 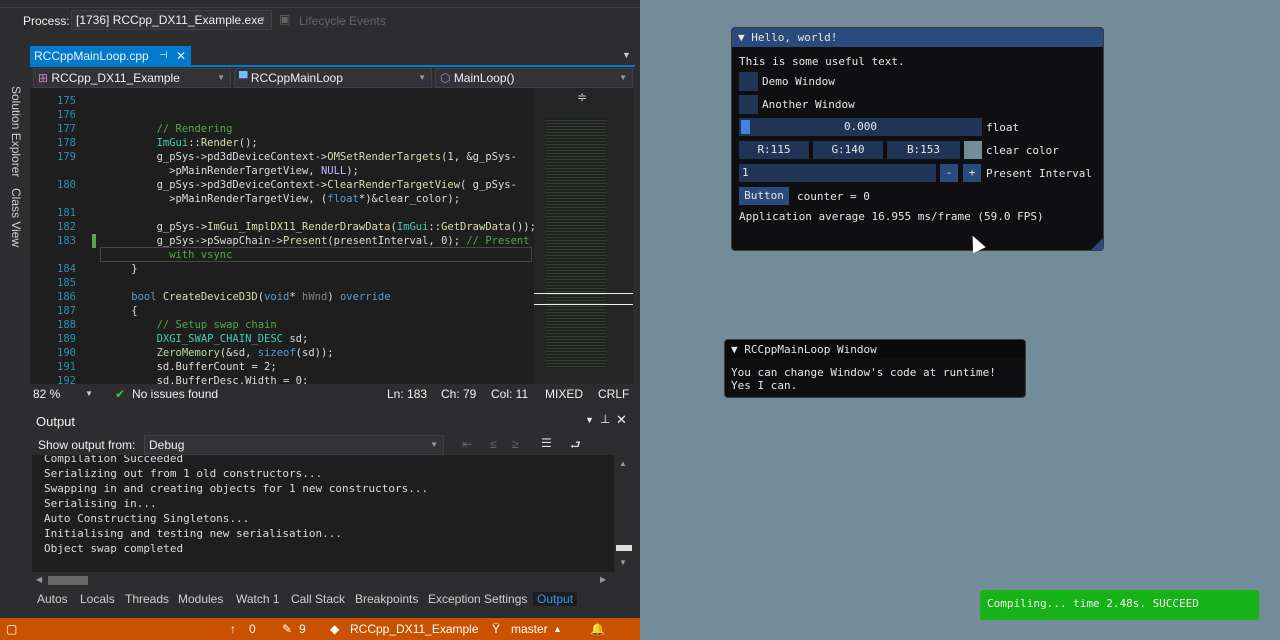 What do you see at coordinates (837, 173) in the screenshot?
I see `present-interval-input: 1` at bounding box center [837, 173].